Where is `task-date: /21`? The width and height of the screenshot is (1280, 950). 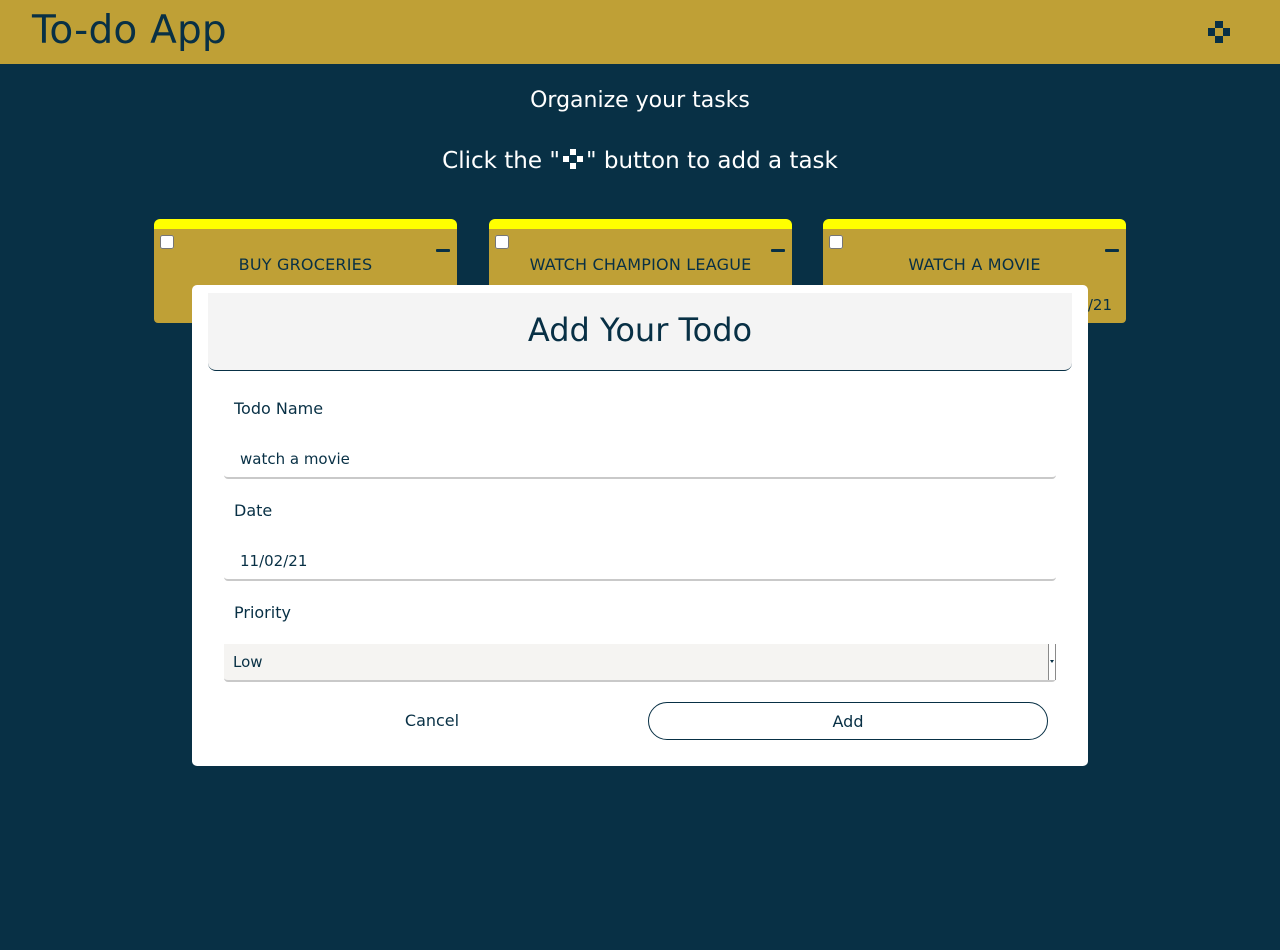
task-date: /21 is located at coordinates (1099, 305).